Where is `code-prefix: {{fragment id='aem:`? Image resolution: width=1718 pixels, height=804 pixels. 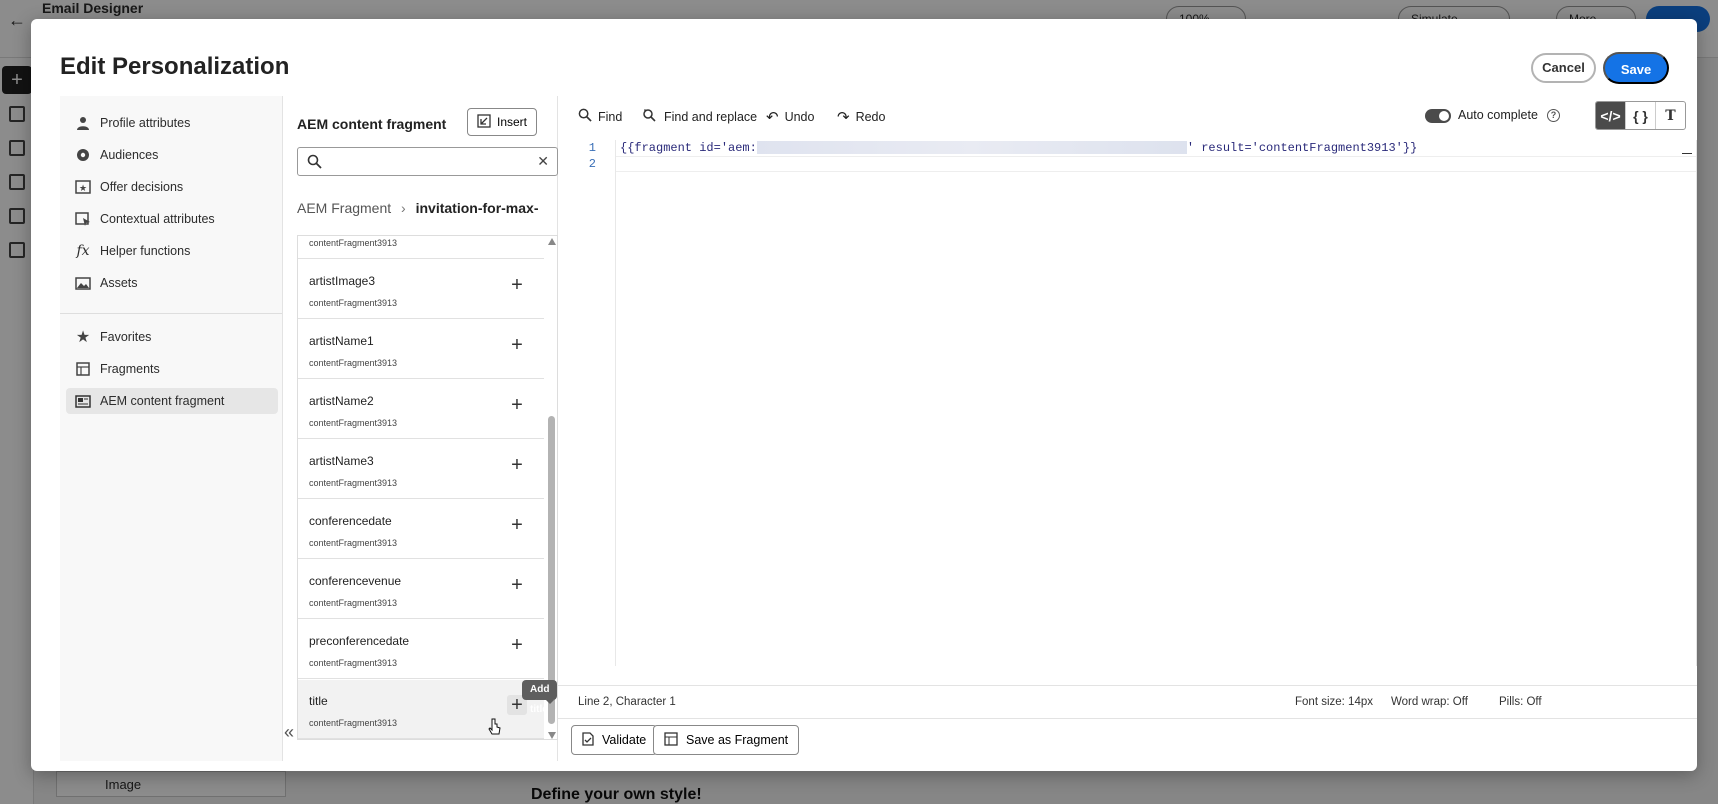
code-prefix: {{fragment id='aem: is located at coordinates (688, 148).